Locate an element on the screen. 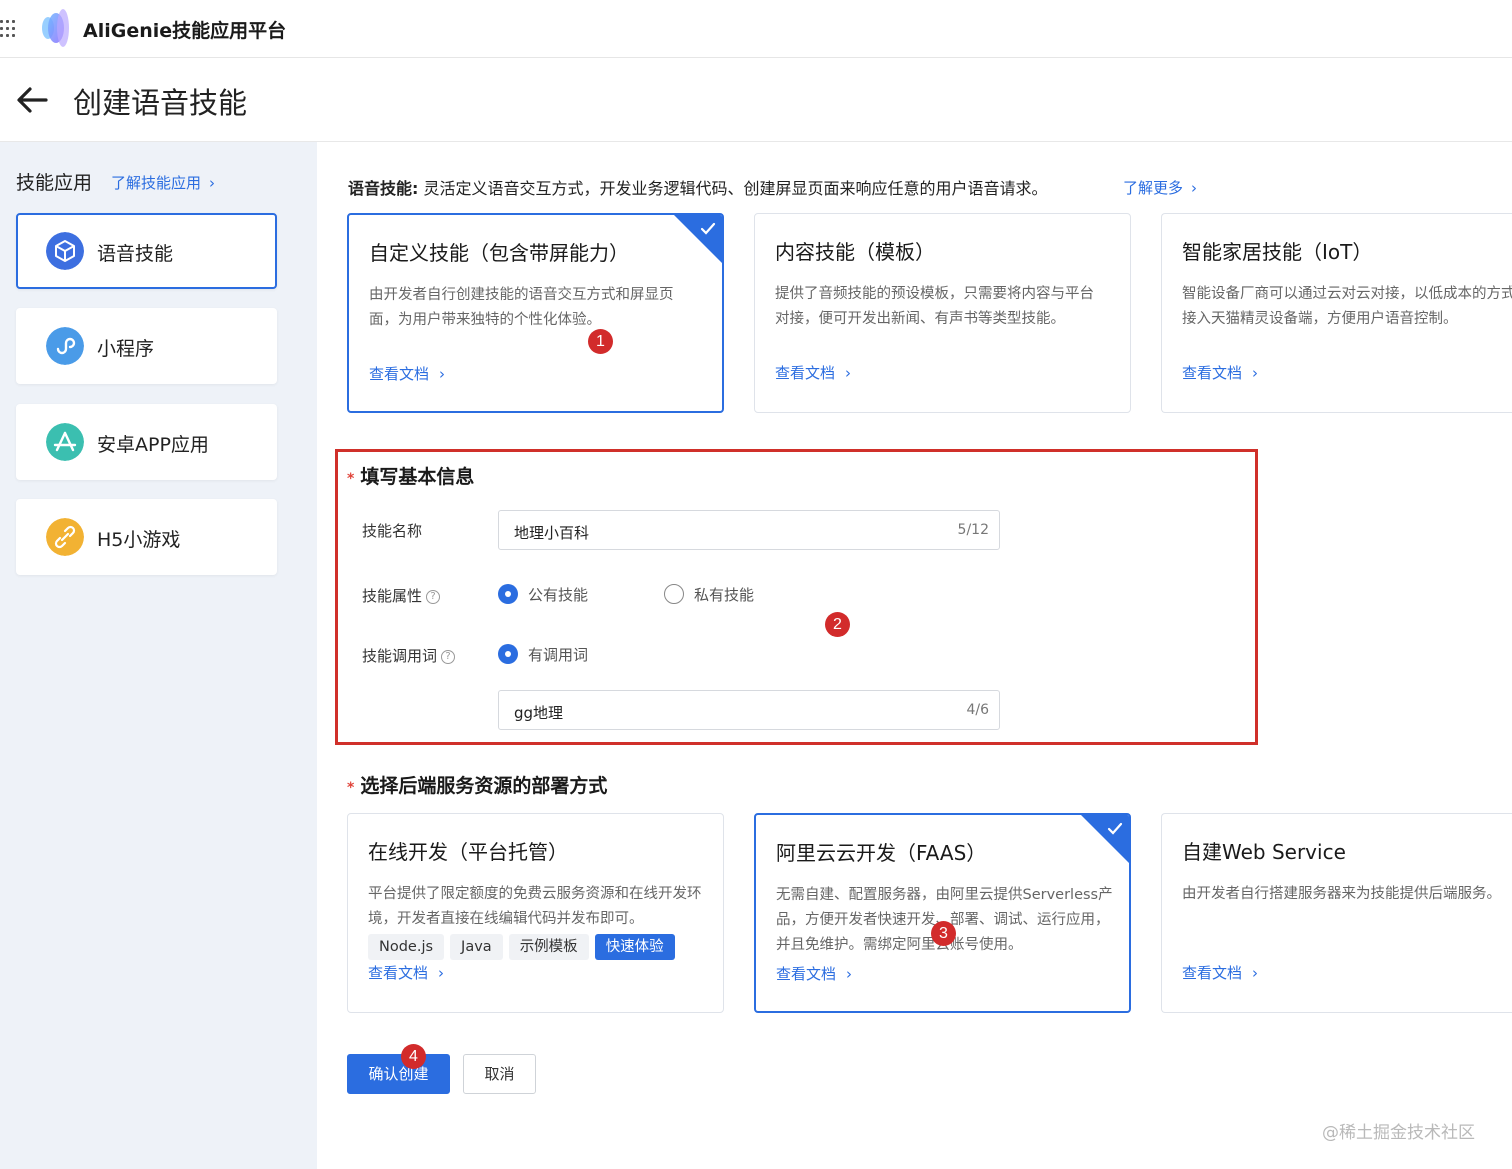 This screenshot has height=1169, width=1512. basic-info-title: * 填写基本信息 is located at coordinates (410, 475).